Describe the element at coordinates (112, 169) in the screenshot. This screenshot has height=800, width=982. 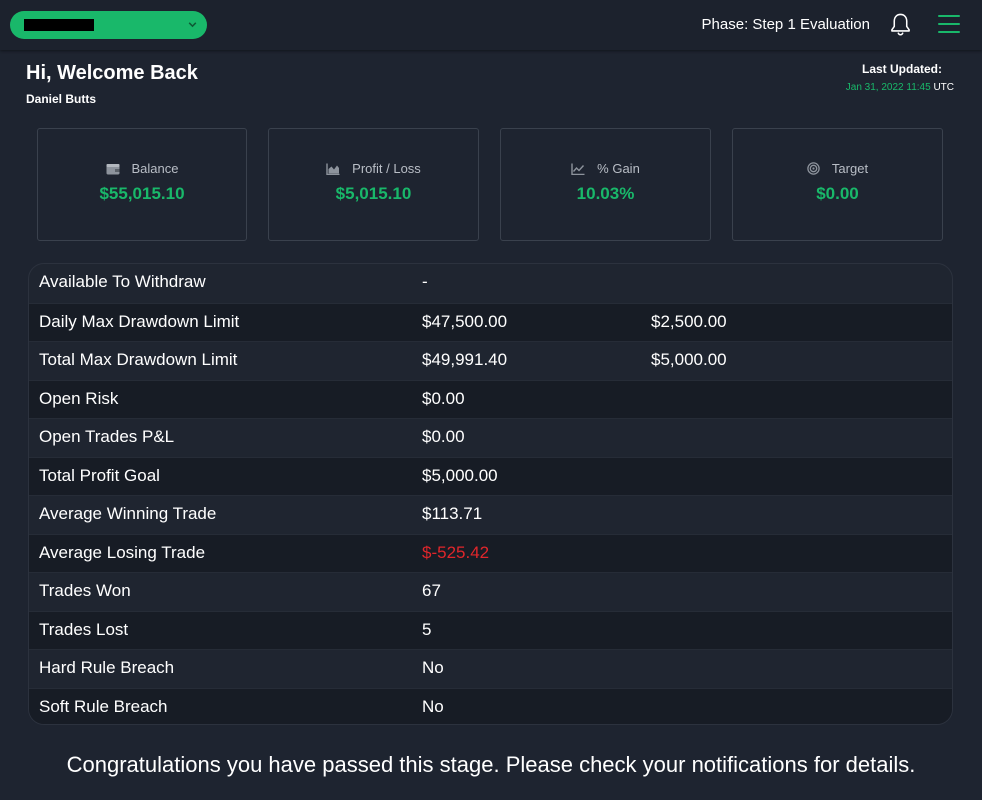
I see `wallet-icon` at that location.